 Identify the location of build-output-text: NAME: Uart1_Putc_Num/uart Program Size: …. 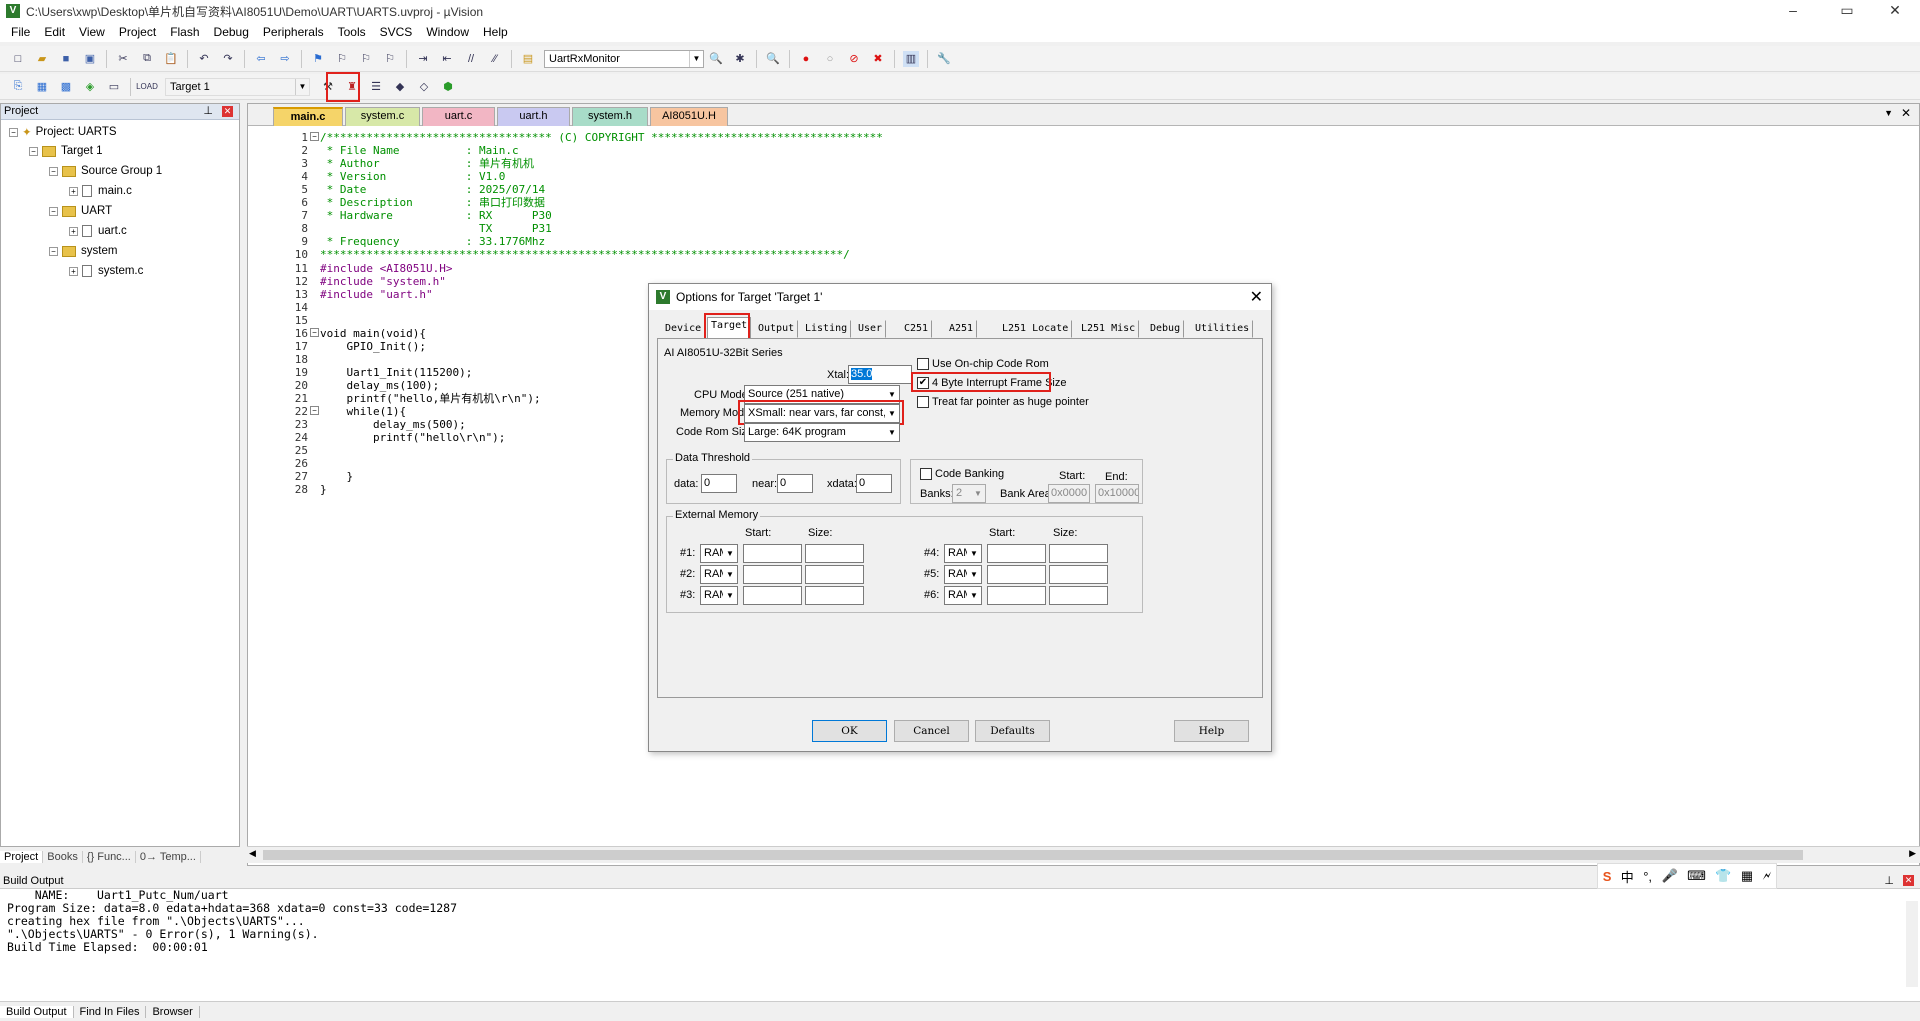
(960, 945).